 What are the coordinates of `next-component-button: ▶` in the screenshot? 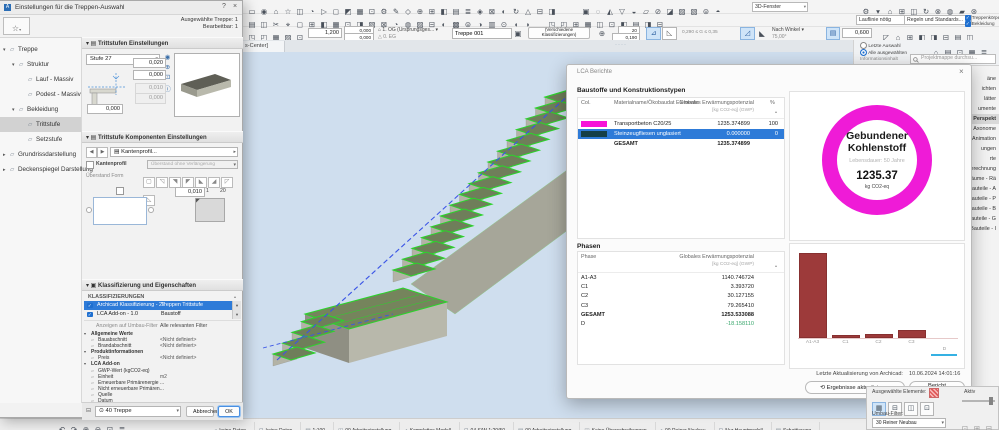 It's located at (102, 152).